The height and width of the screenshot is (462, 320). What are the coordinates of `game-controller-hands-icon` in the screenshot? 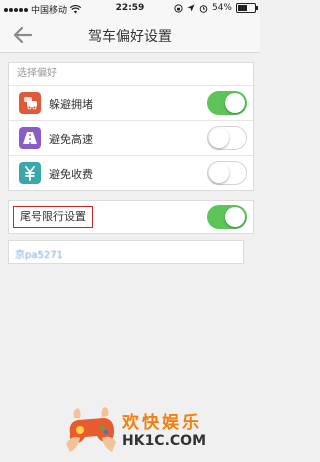 It's located at (91, 429).